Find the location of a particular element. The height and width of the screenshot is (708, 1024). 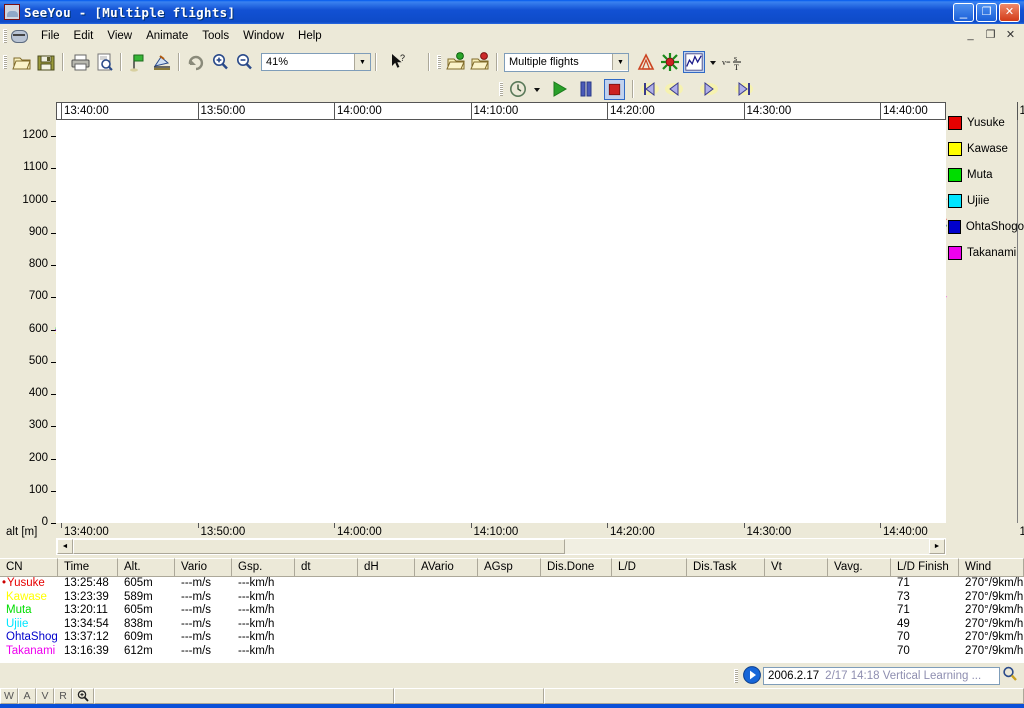

table-column-header: dH is located at coordinates (386, 567).